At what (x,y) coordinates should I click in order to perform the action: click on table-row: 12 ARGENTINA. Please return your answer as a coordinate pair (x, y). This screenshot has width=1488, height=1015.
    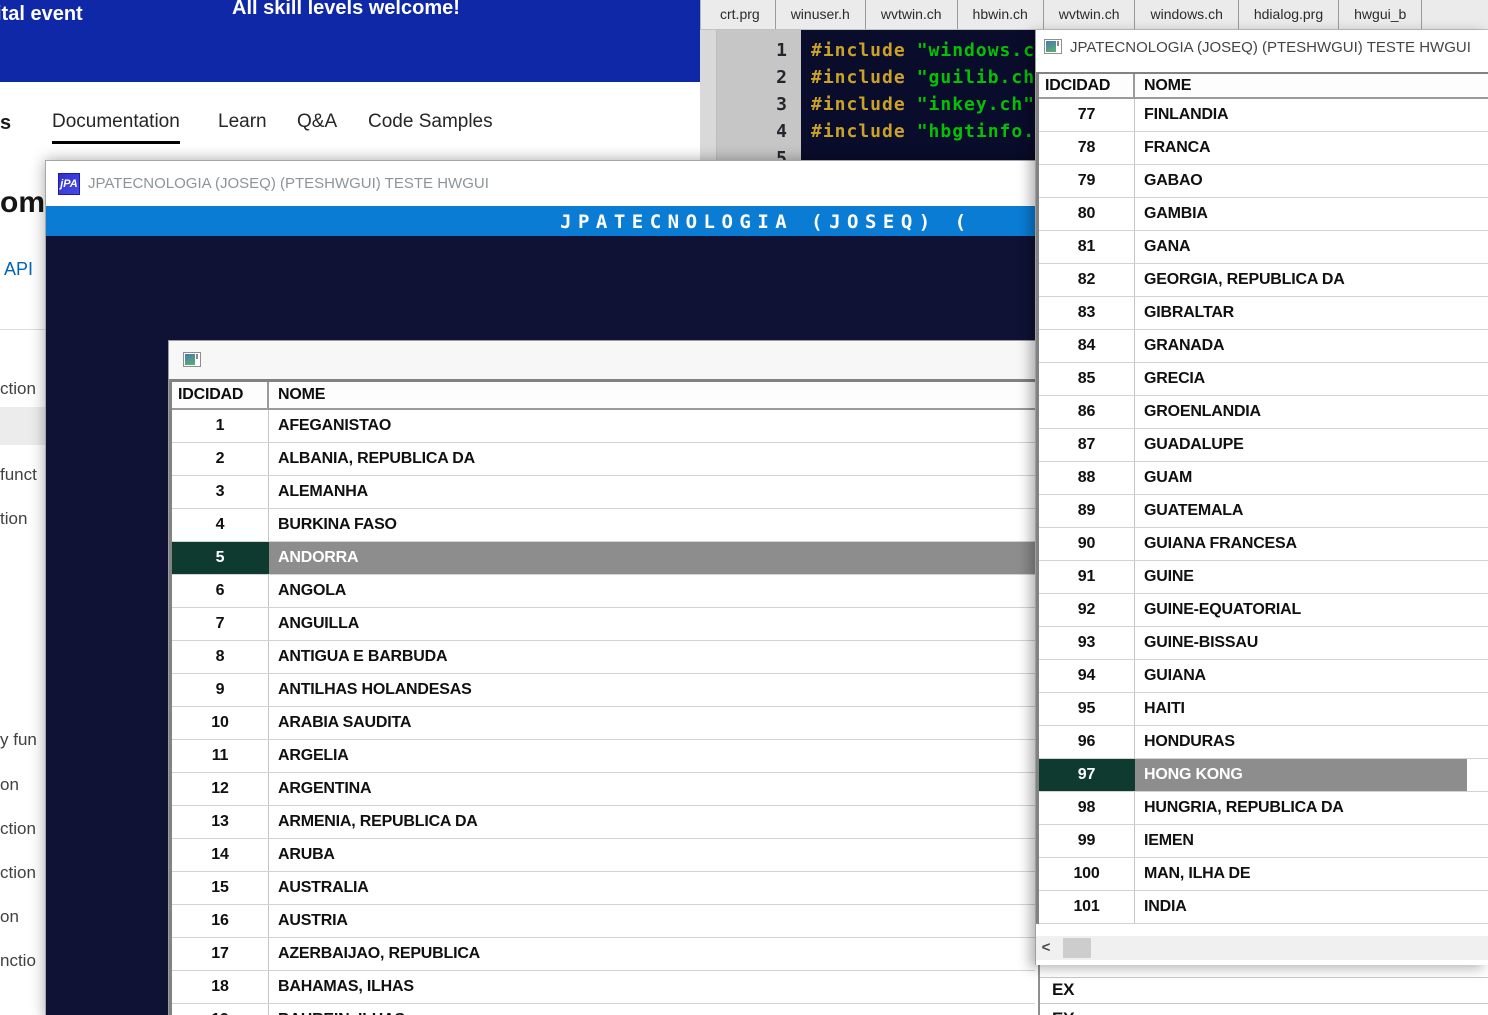
    Looking at the image, I should click on (608, 789).